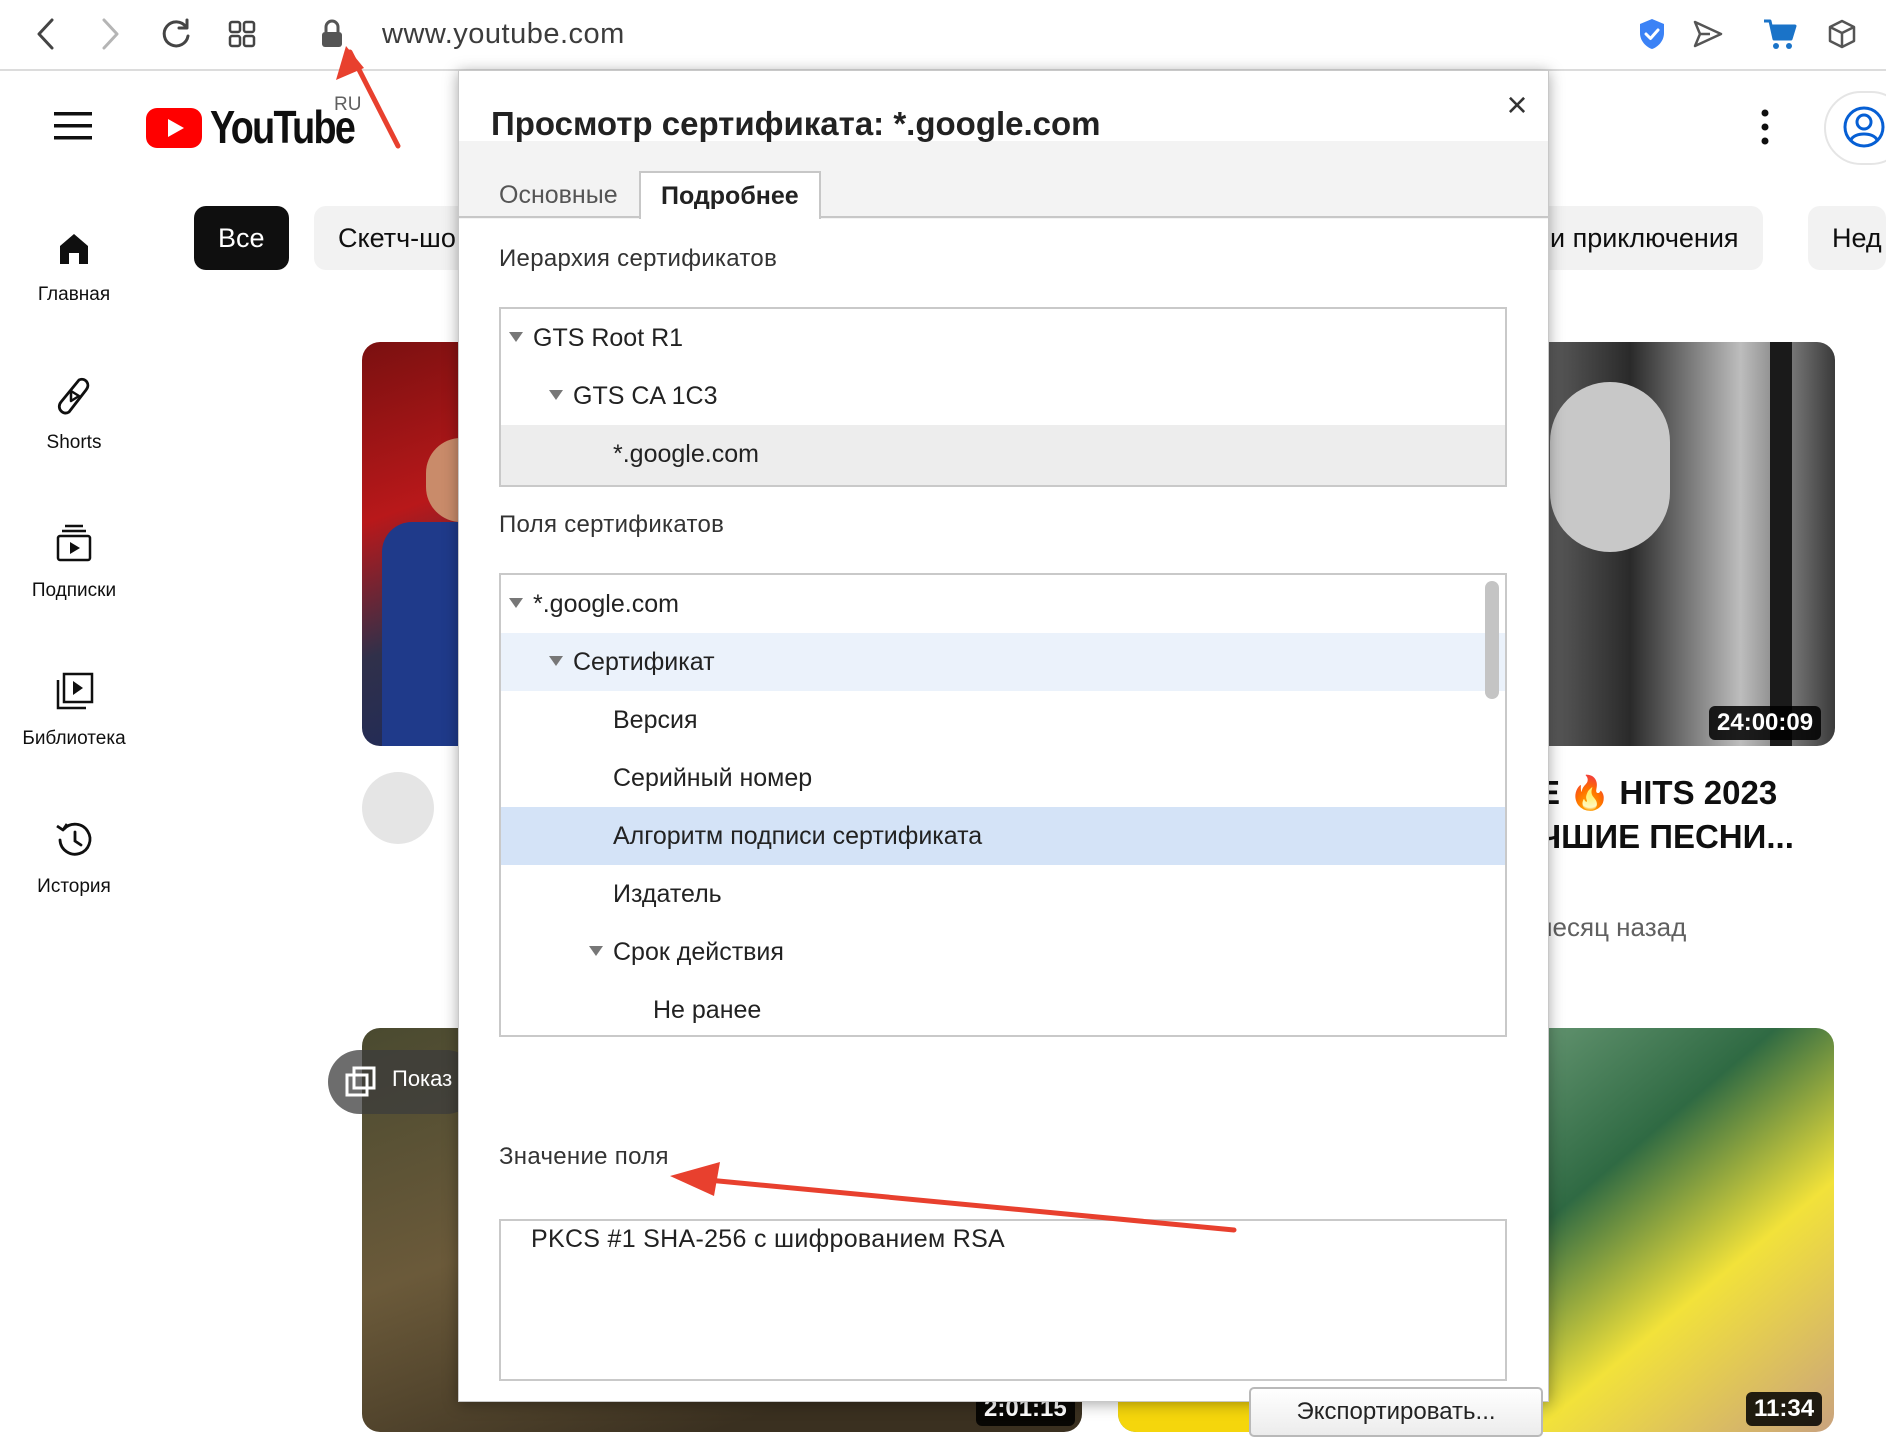 The image size is (1886, 1454). Describe the element at coordinates (1492, 640) in the screenshot. I see `fields-scrollbar` at that location.